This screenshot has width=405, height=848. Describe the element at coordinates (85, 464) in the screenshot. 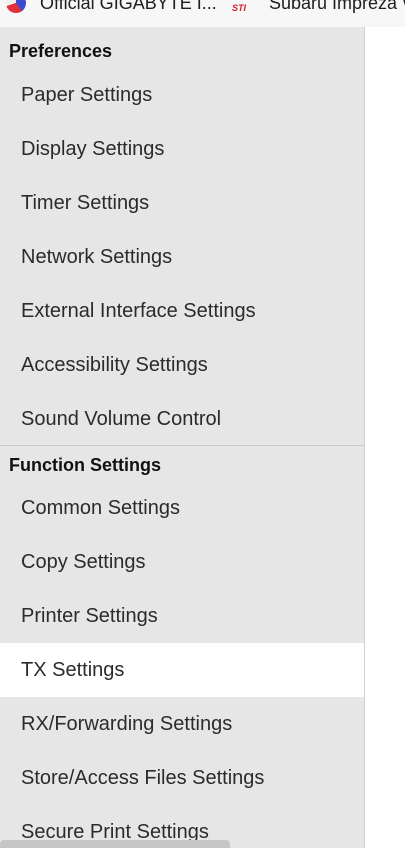

I see `section-header-function-settings: Function Settings` at that location.